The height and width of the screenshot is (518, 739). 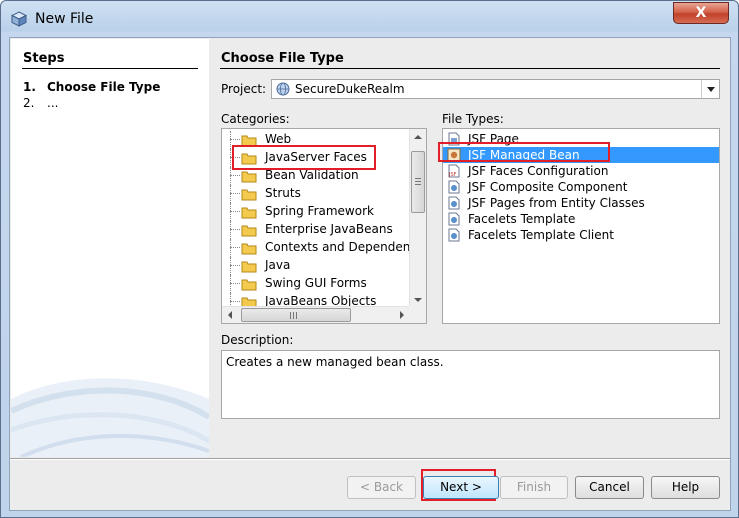 What do you see at coordinates (541, 235) in the screenshot?
I see `file-type-label: Facelets Template Client` at bounding box center [541, 235].